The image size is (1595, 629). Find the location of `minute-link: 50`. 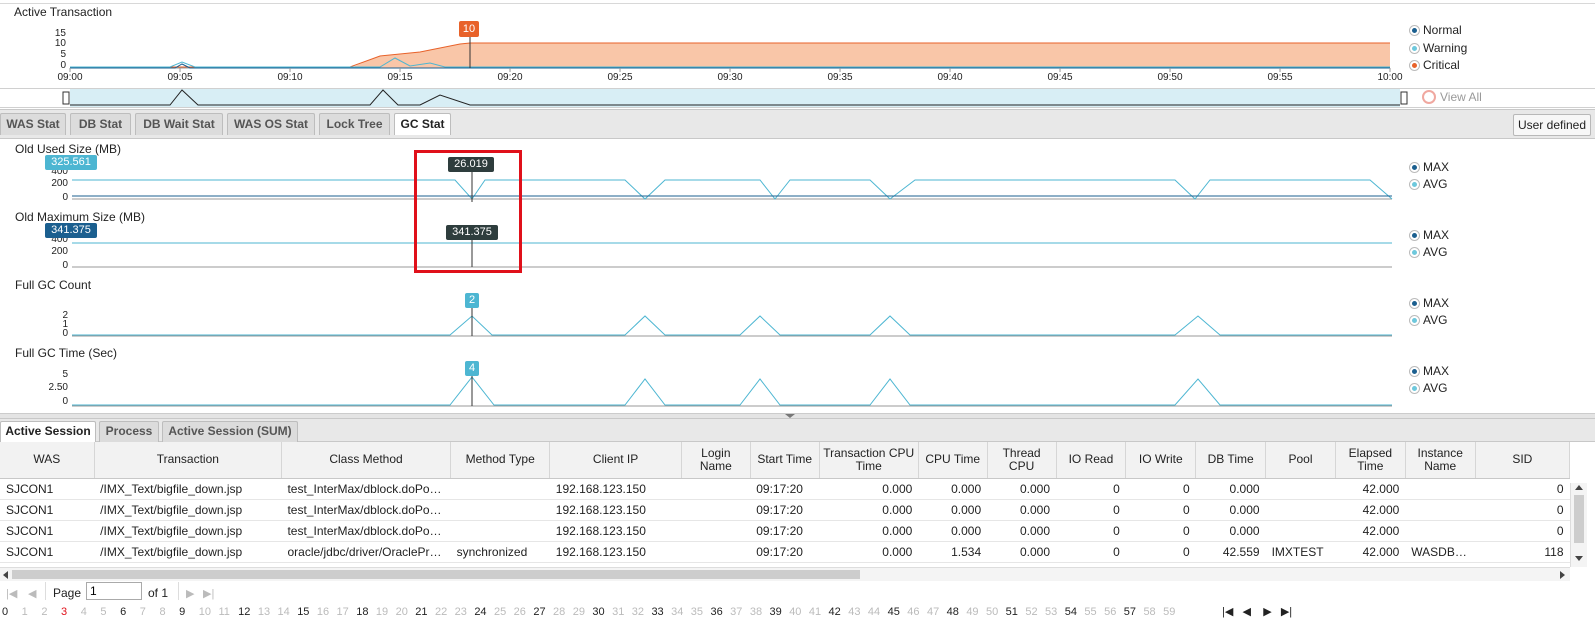

minute-link: 50 is located at coordinates (992, 612).